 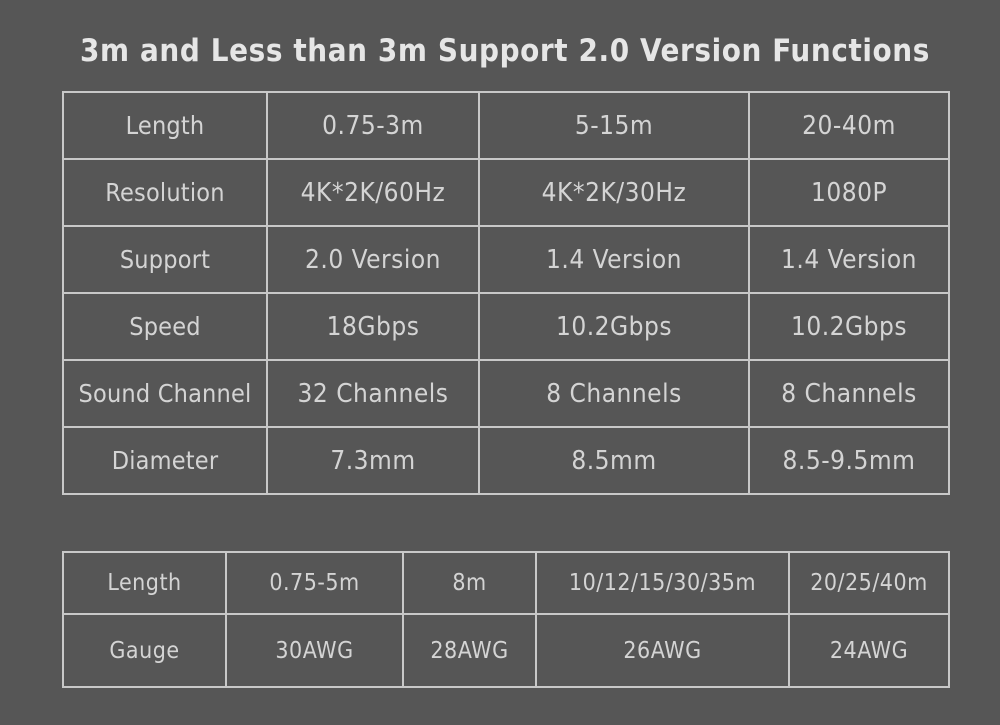 What do you see at coordinates (165, 460) in the screenshot?
I see `row-label-diameter: Diameter` at bounding box center [165, 460].